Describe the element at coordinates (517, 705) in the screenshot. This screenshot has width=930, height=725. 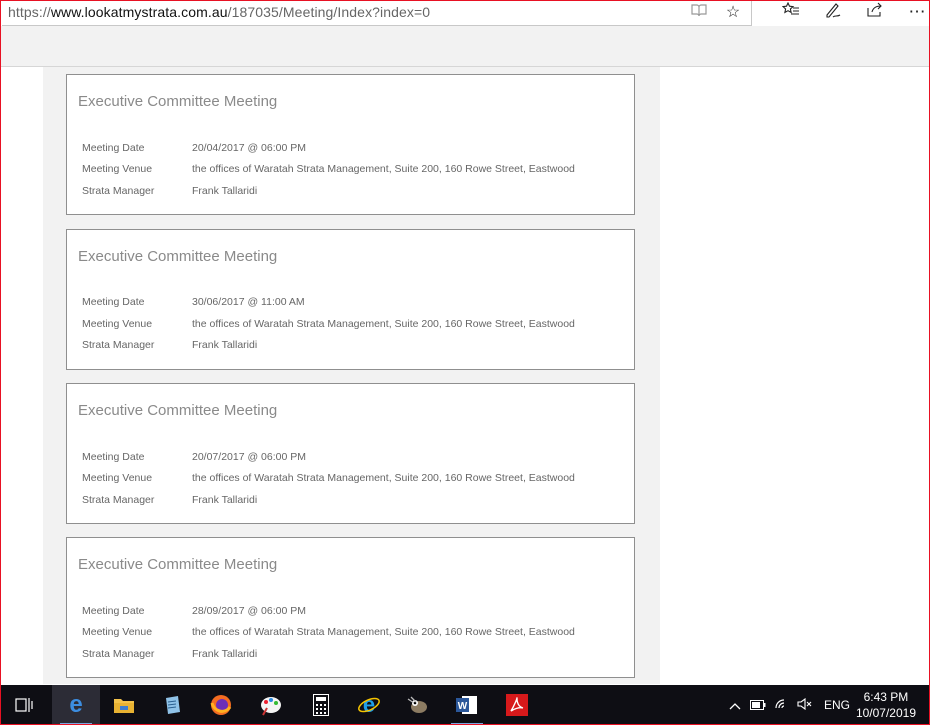
I see `acrobat-icon` at that location.